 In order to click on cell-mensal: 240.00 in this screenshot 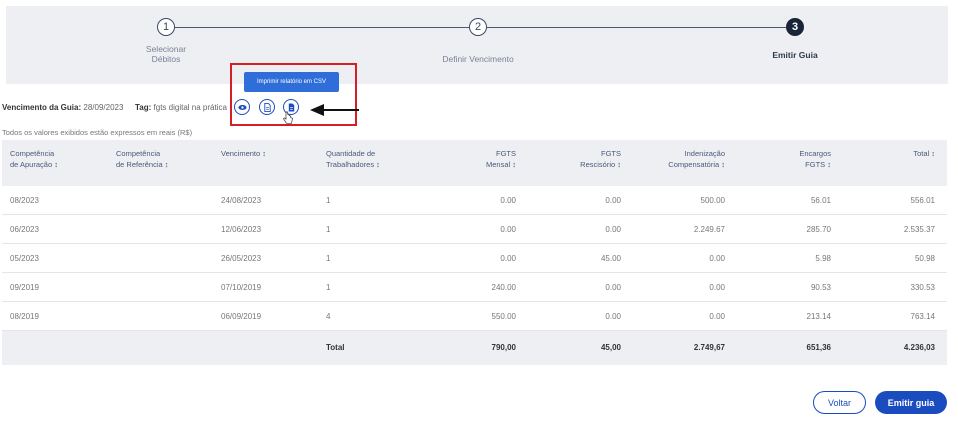, I will do `click(503, 287)`.